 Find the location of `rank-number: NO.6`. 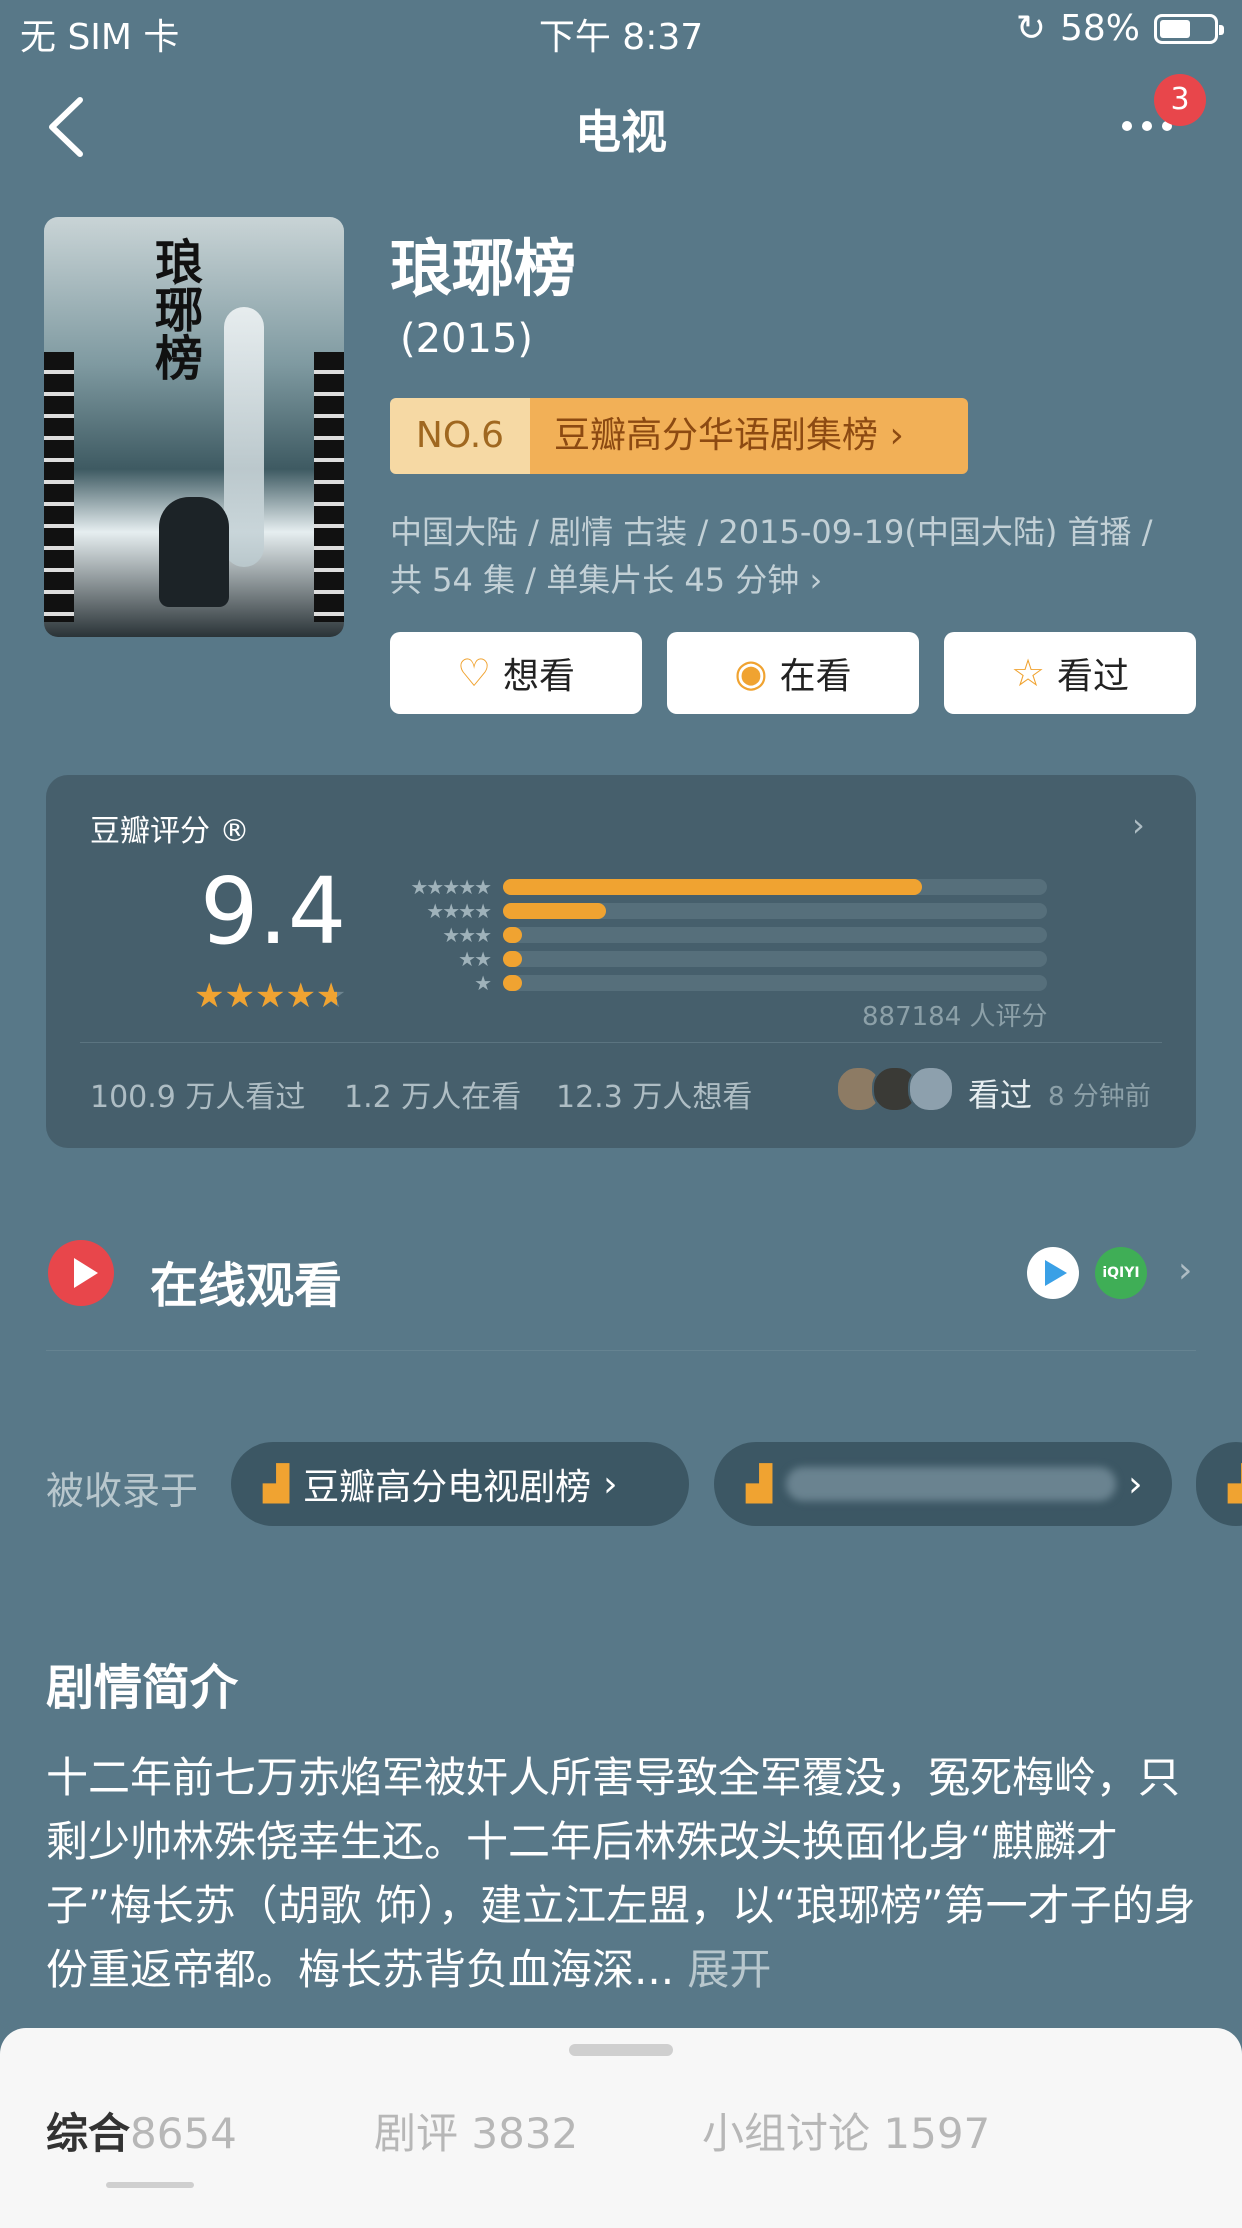

rank-number: NO.6 is located at coordinates (460, 436).